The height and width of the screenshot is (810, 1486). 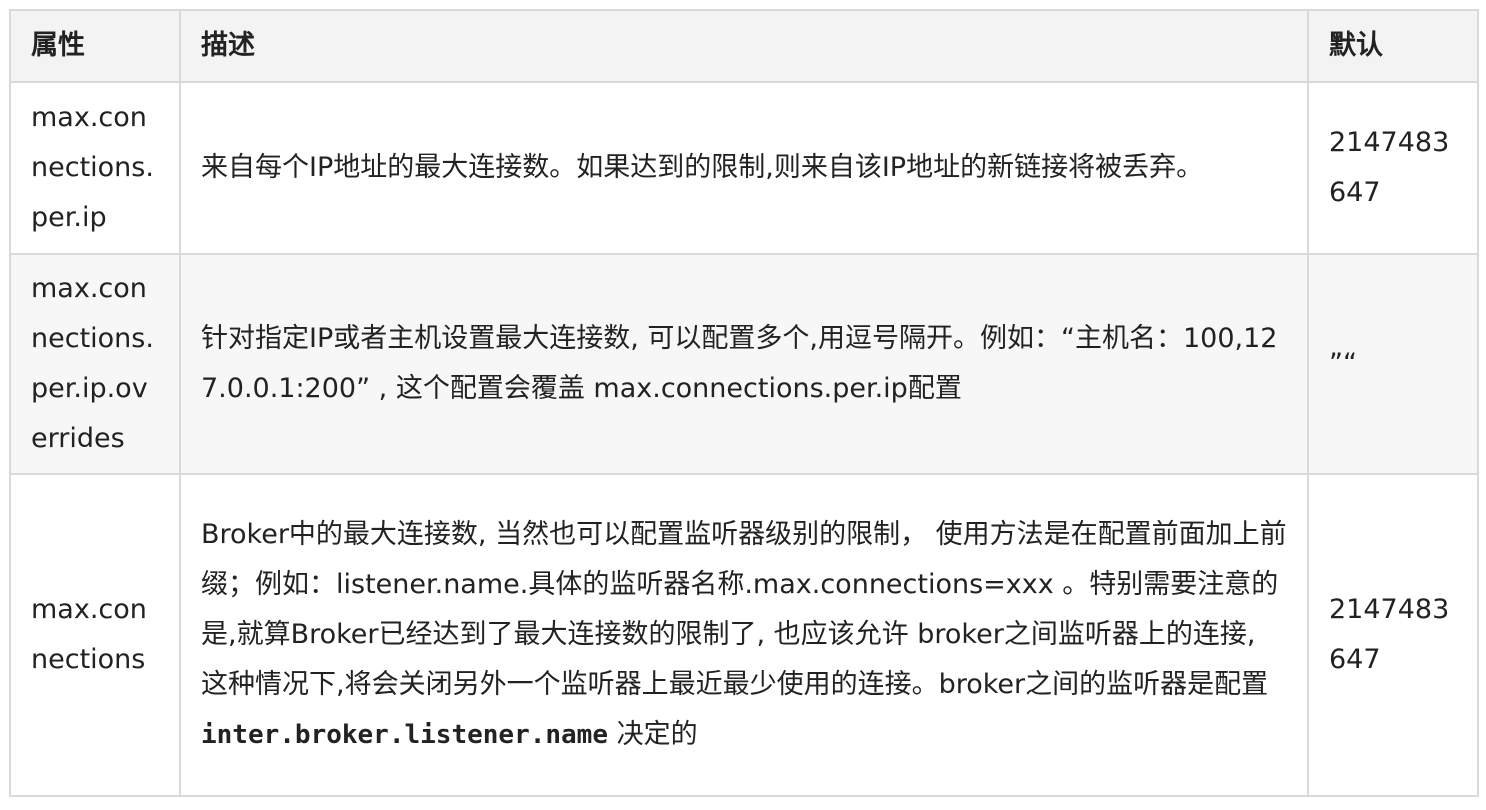 I want to click on table-header-row: 属性 描述 默认, so click(x=744, y=46).